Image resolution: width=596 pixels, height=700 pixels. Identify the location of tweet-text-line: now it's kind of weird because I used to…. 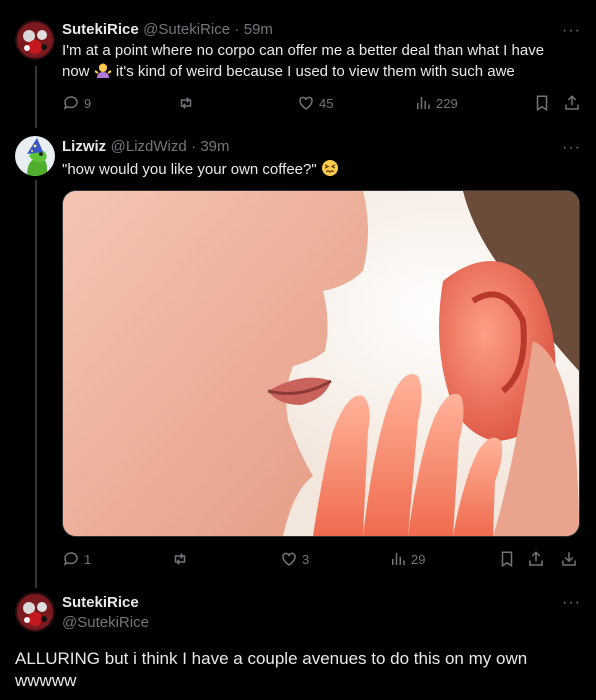
(288, 70).